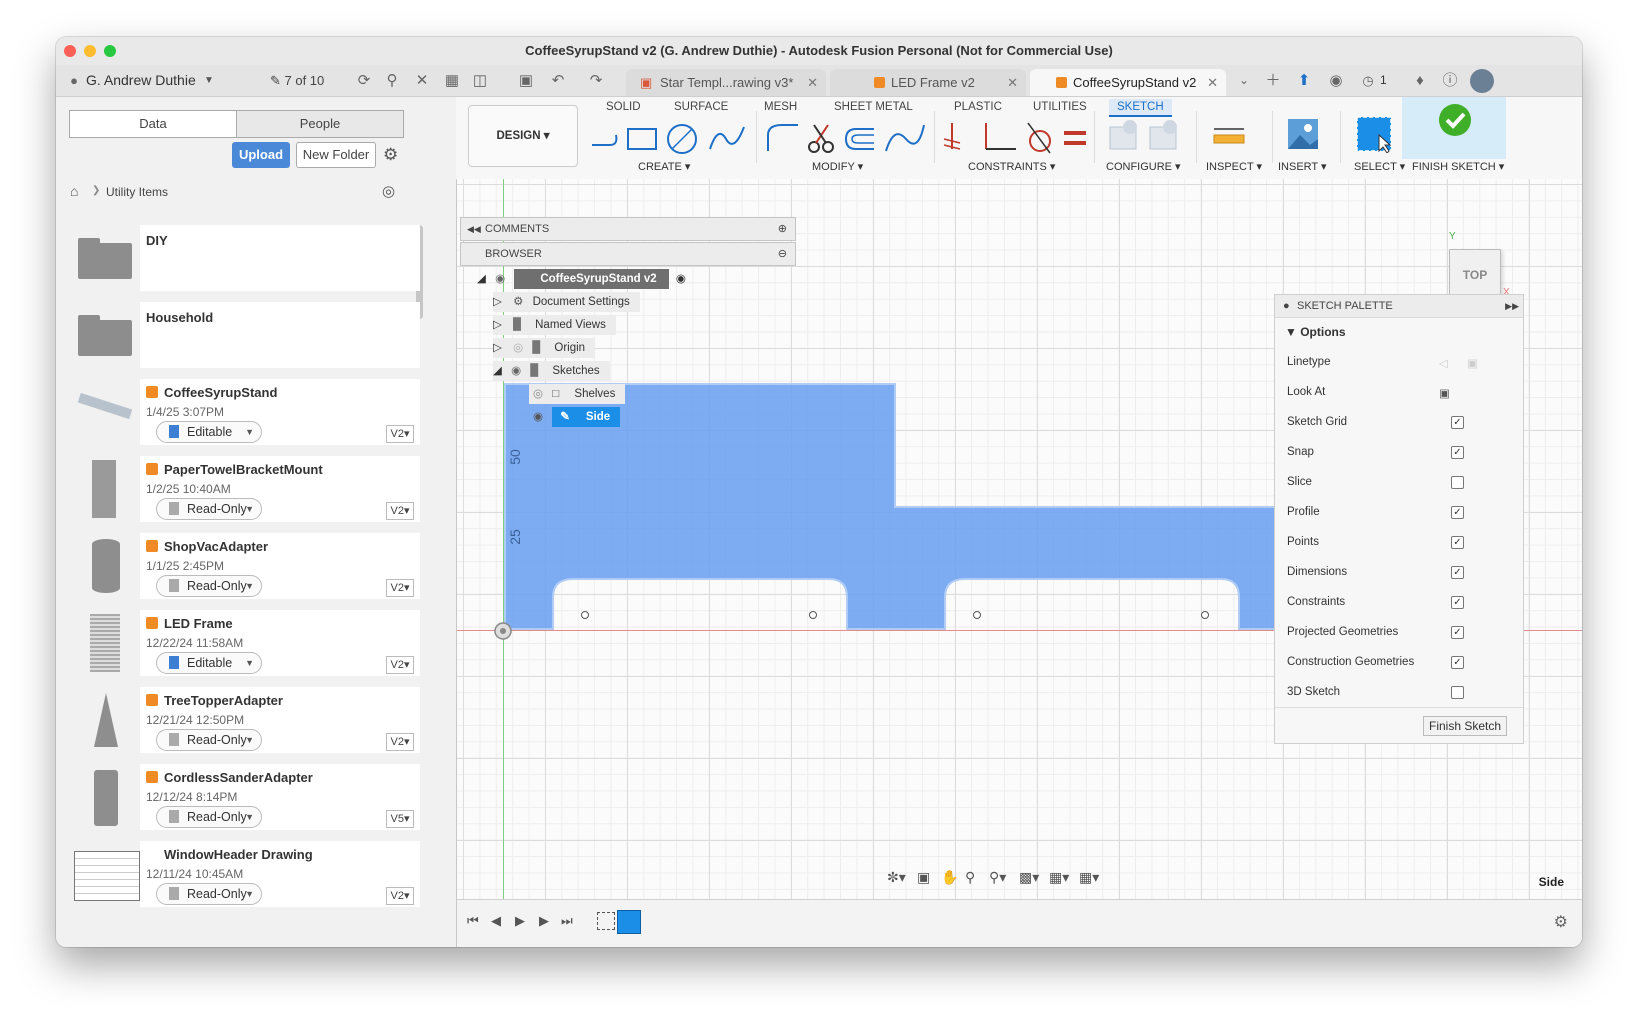 Image resolution: width=1638 pixels, height=1022 pixels. I want to click on comments-header: ◀◀ COMMENTS ⊕, so click(628, 229).